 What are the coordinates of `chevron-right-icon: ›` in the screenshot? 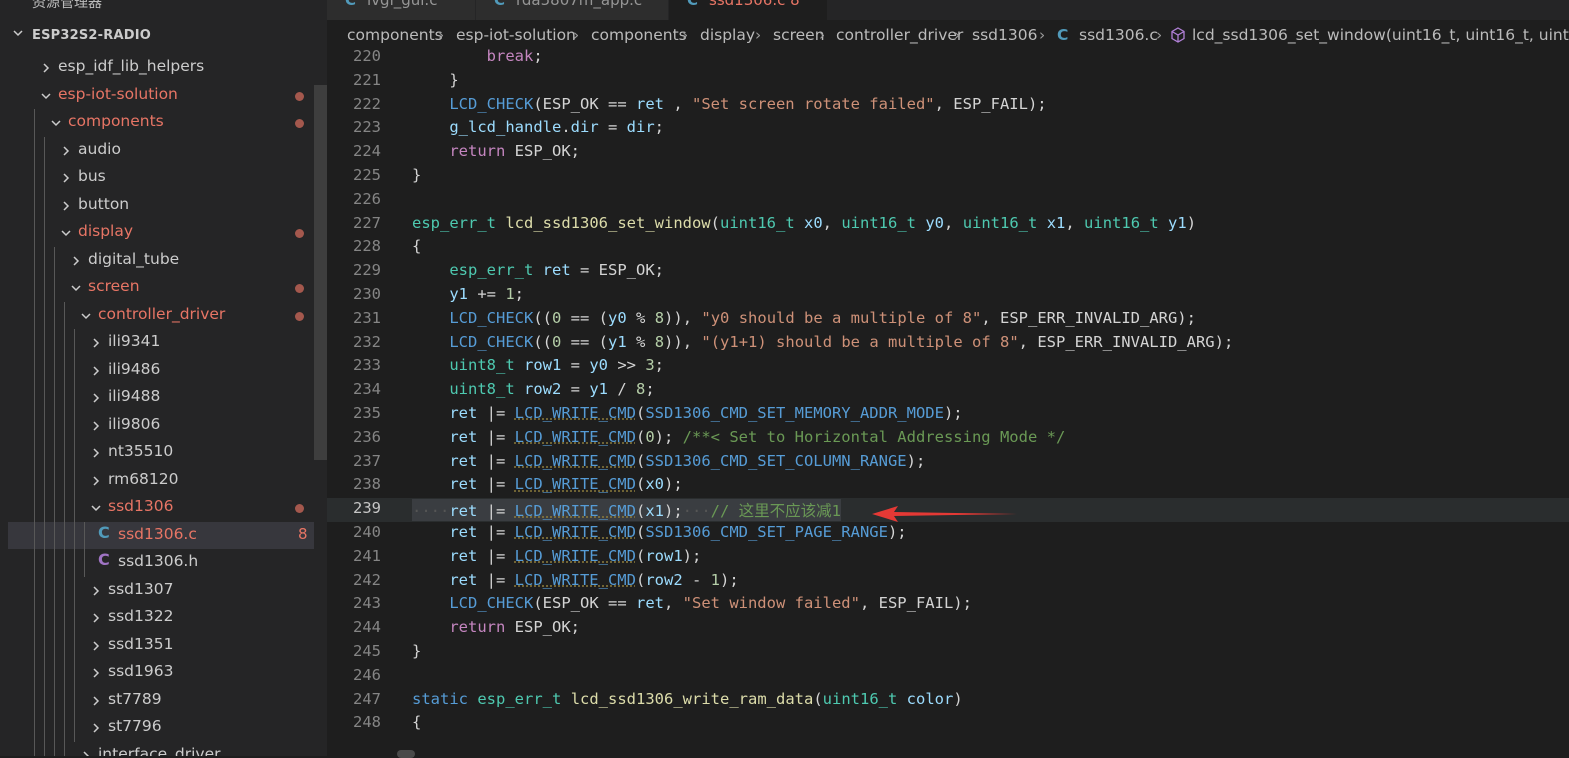 It's located at (441, 35).